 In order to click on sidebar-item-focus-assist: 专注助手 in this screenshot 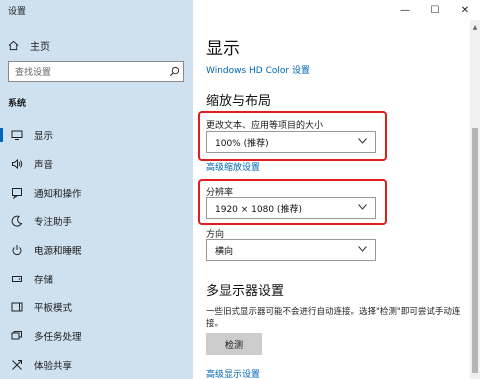, I will do `click(96, 221)`.